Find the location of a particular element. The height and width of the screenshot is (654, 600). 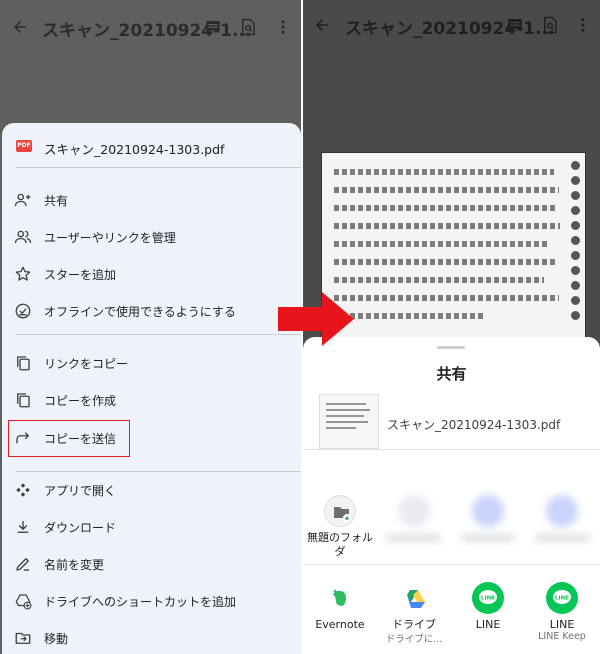

menu-item-label: 名前を変更 is located at coordinates (74, 565).